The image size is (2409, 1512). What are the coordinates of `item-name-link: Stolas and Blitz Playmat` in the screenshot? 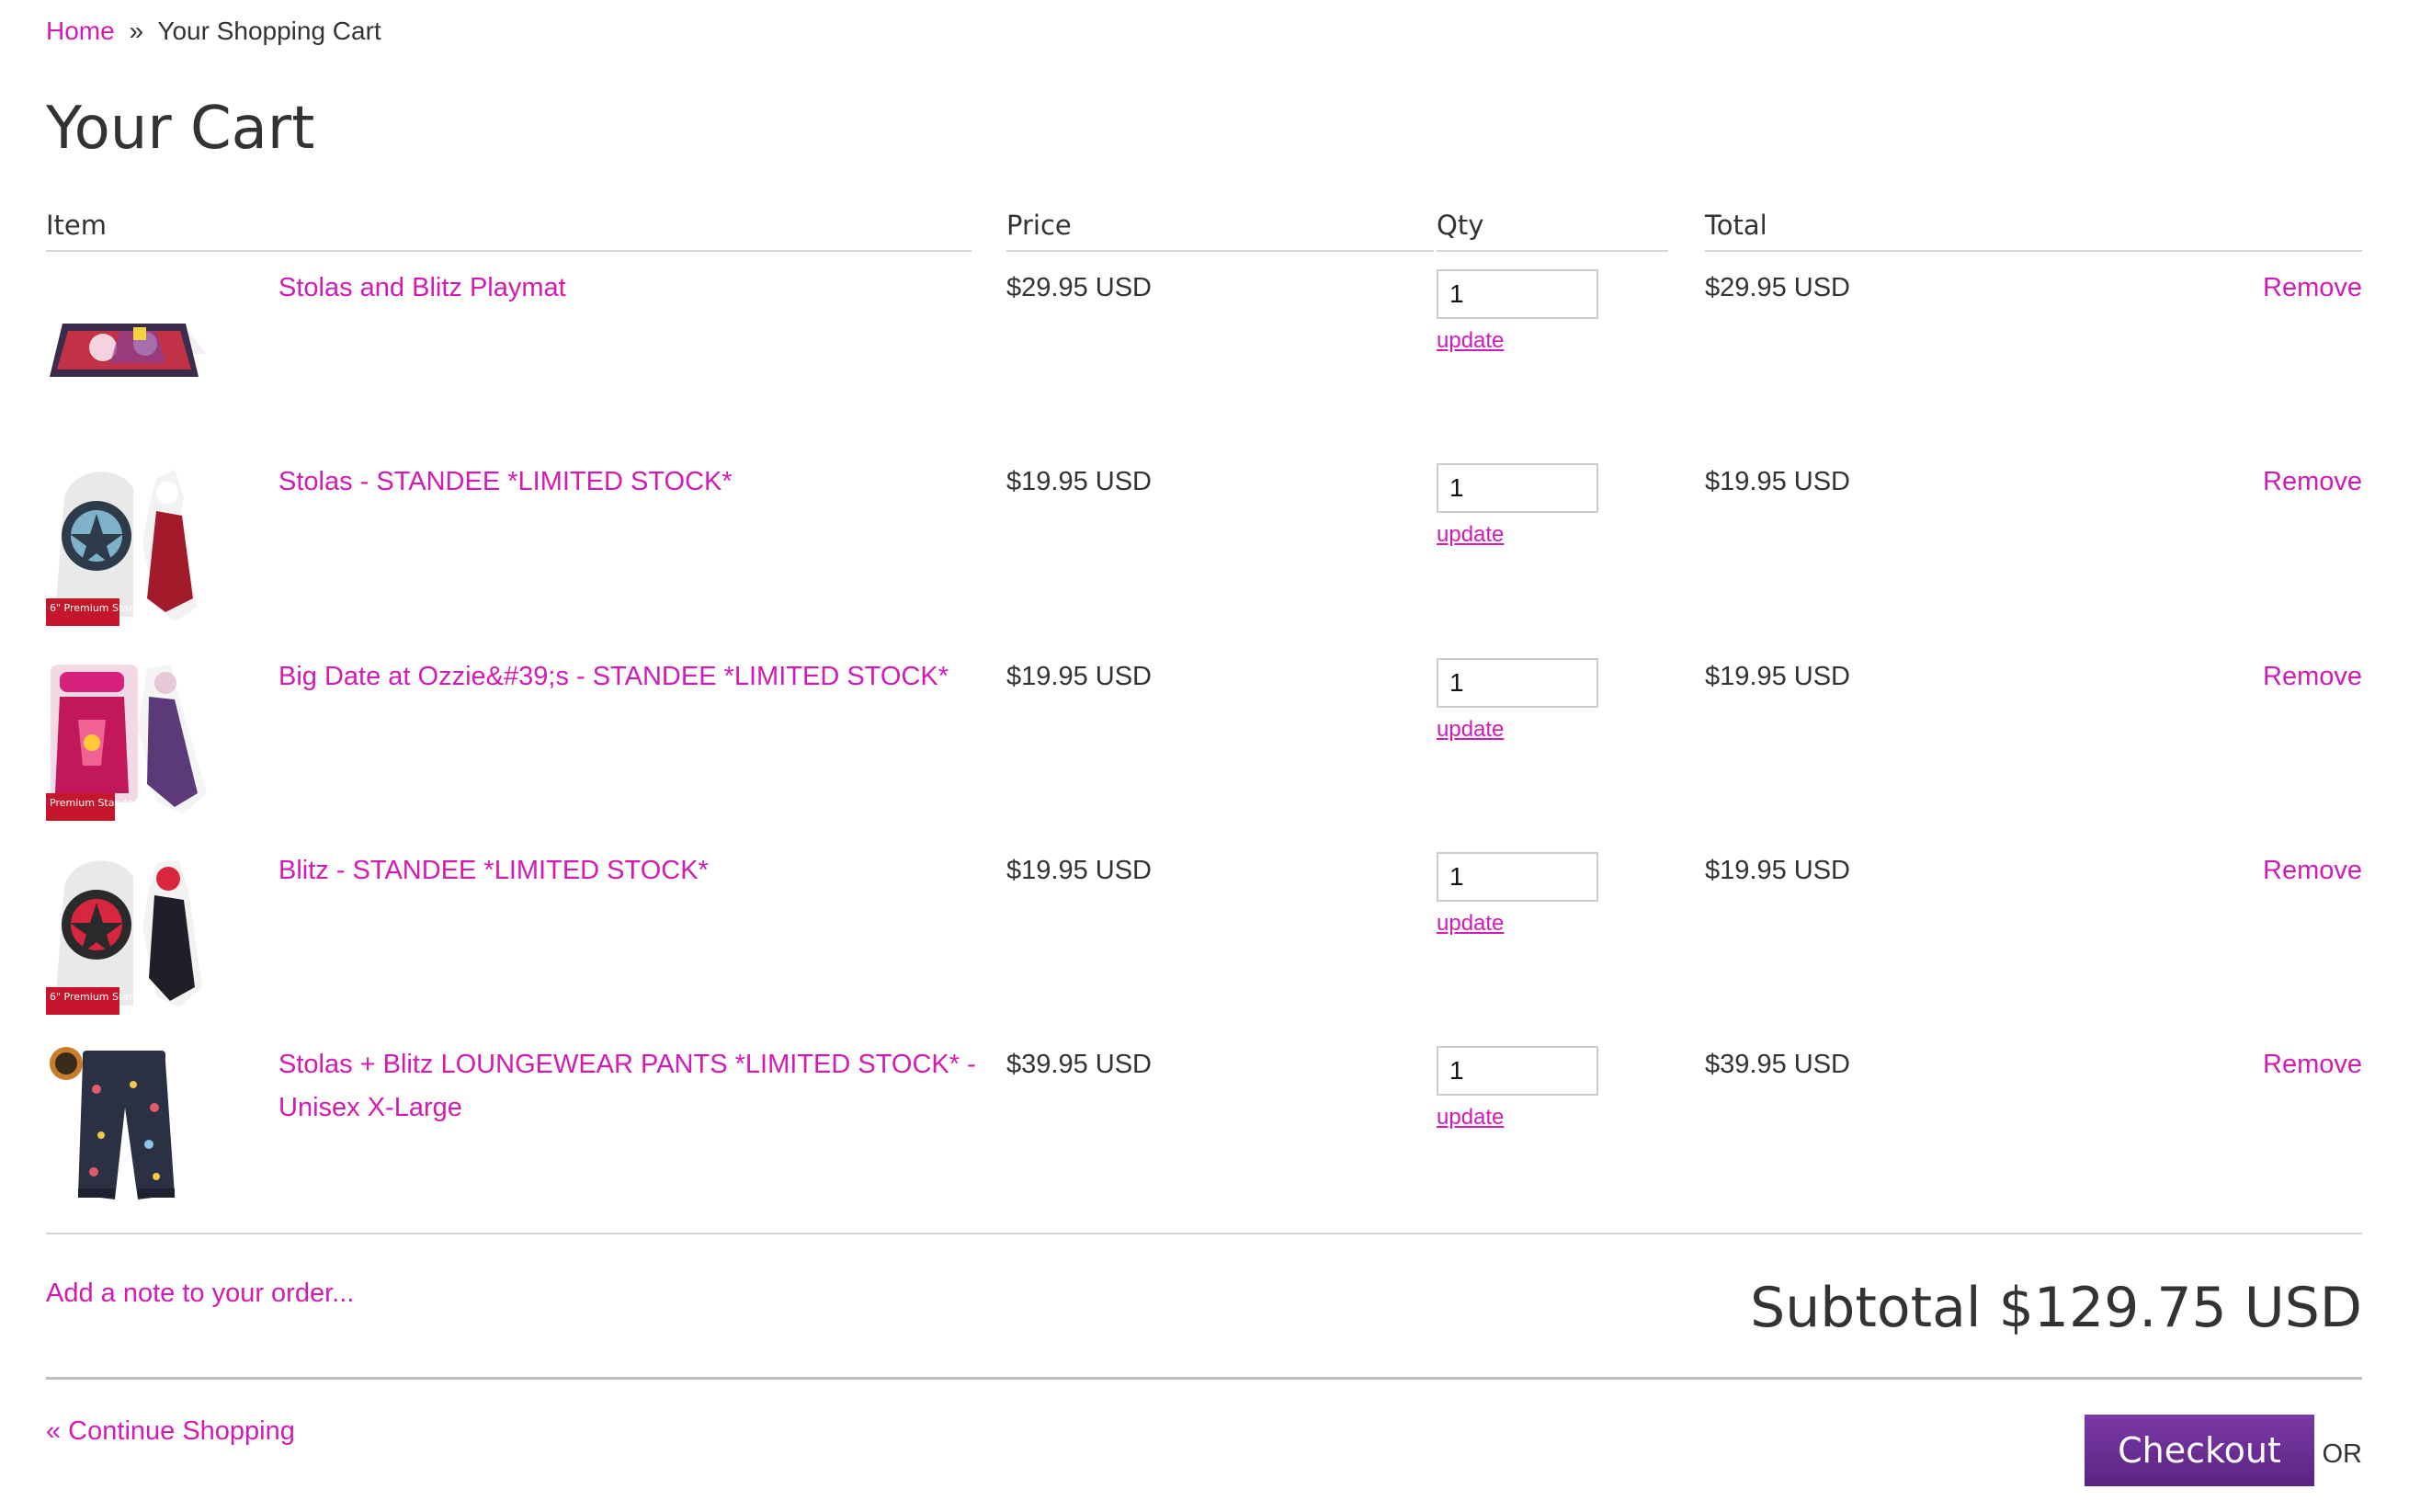 It's located at (646, 288).